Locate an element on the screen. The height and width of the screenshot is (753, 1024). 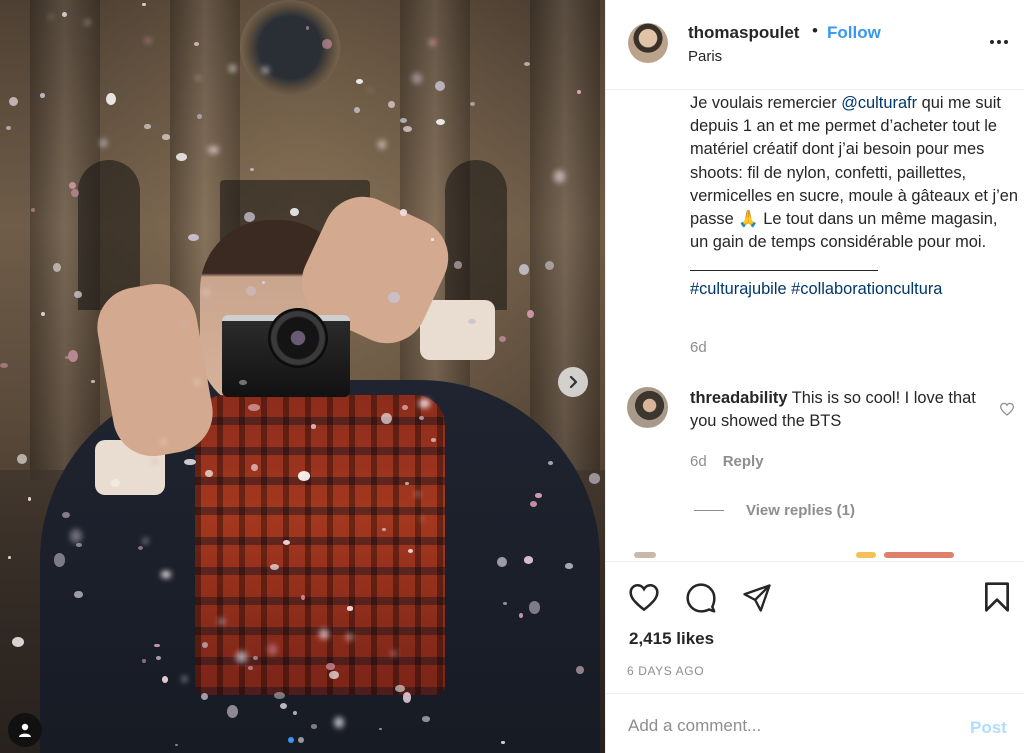
praying-hands-emoji: 🙏 is located at coordinates (748, 219).